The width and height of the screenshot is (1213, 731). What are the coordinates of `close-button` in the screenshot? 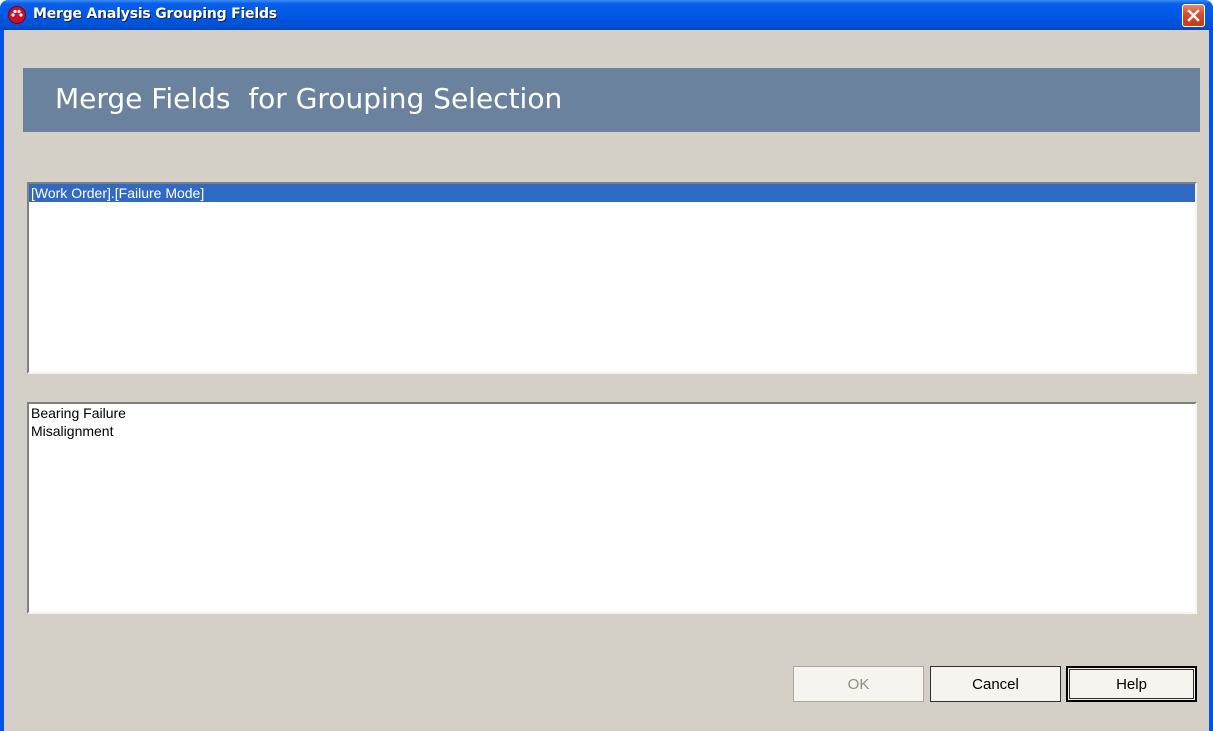 It's located at (1193, 15).